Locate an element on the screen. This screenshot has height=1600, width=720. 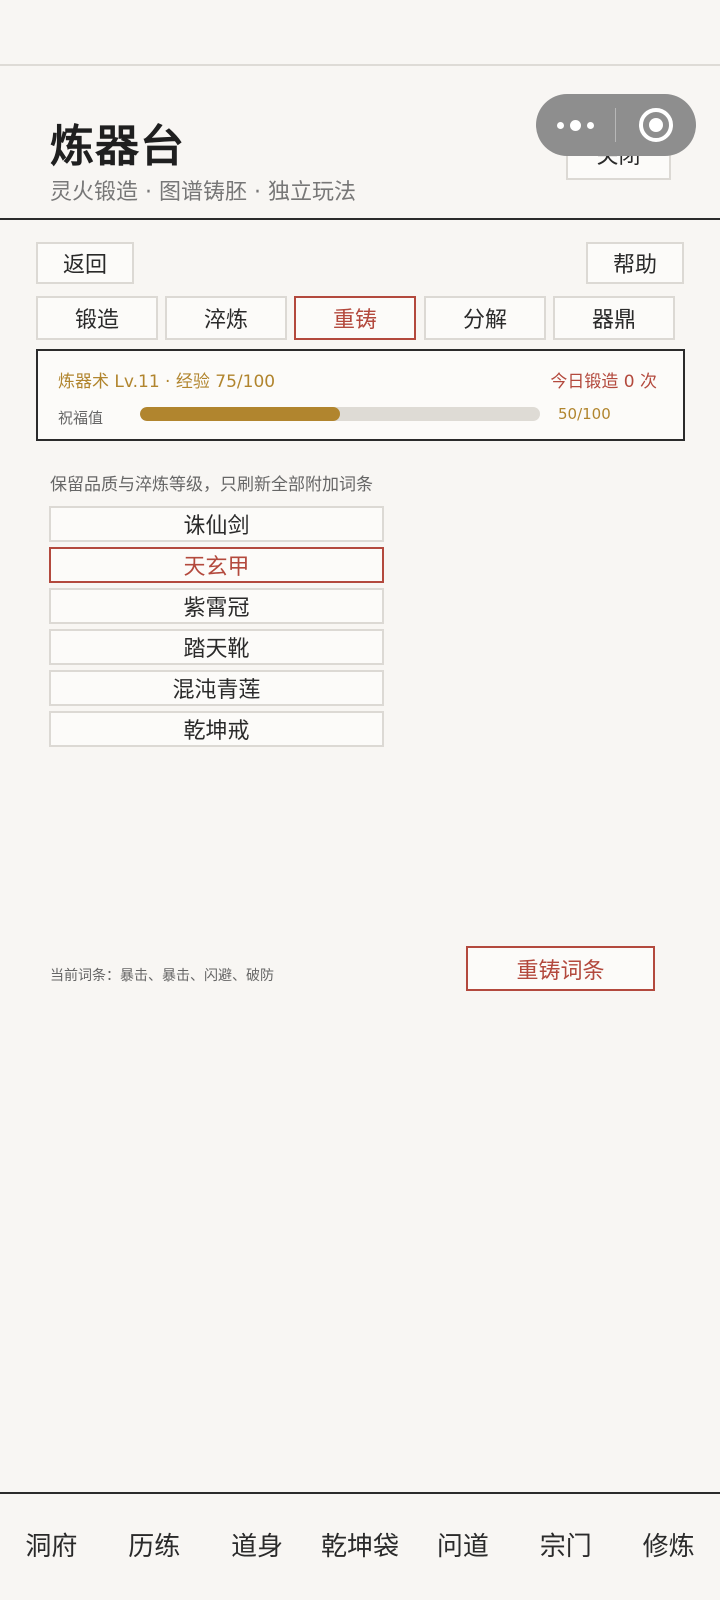
equipment-item: 紫霄冠 is located at coordinates (216, 606).